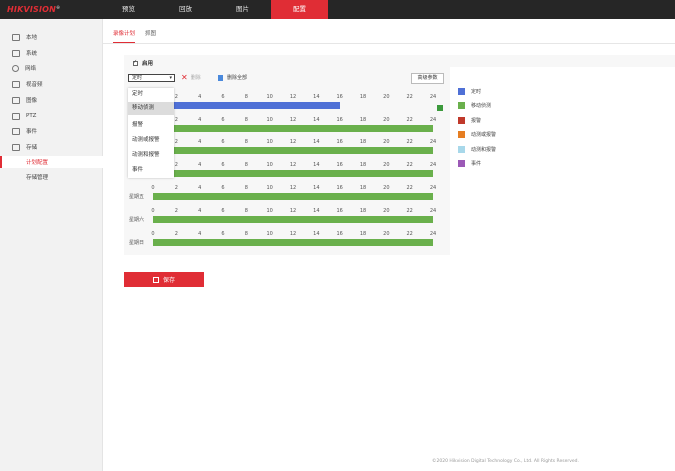 Image resolution: width=675 pixels, height=471 pixels. Describe the element at coordinates (51, 131) in the screenshot. I see `sidebar-item-event: 事件` at that location.